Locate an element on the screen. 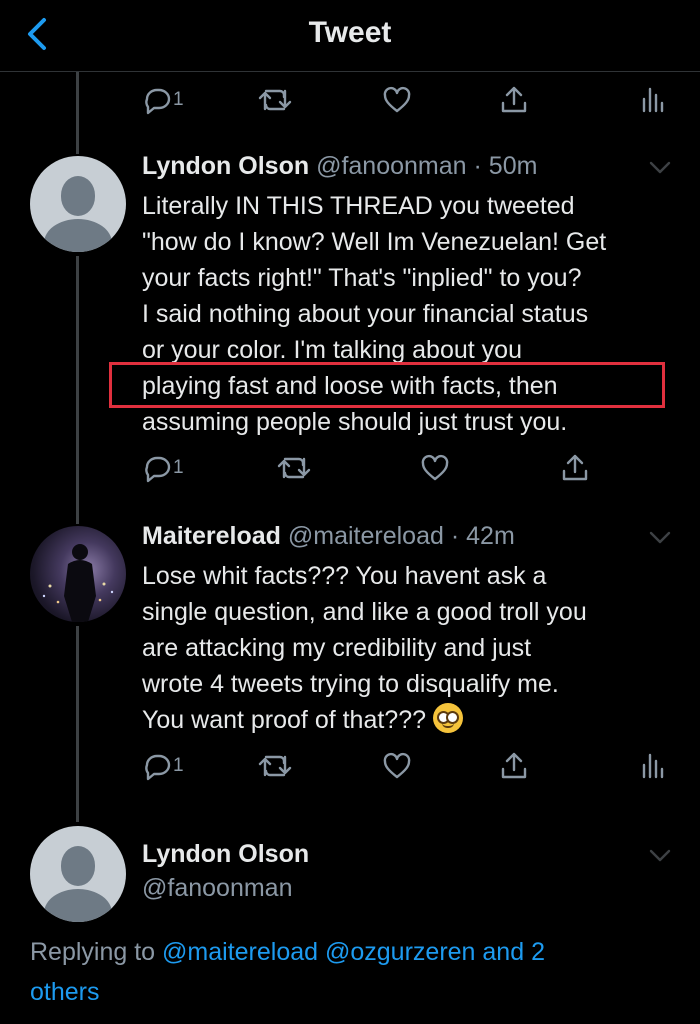 Image resolution: width=700 pixels, height=1024 pixels. tweet-text-segment: You want proof of that??? is located at coordinates (284, 720).